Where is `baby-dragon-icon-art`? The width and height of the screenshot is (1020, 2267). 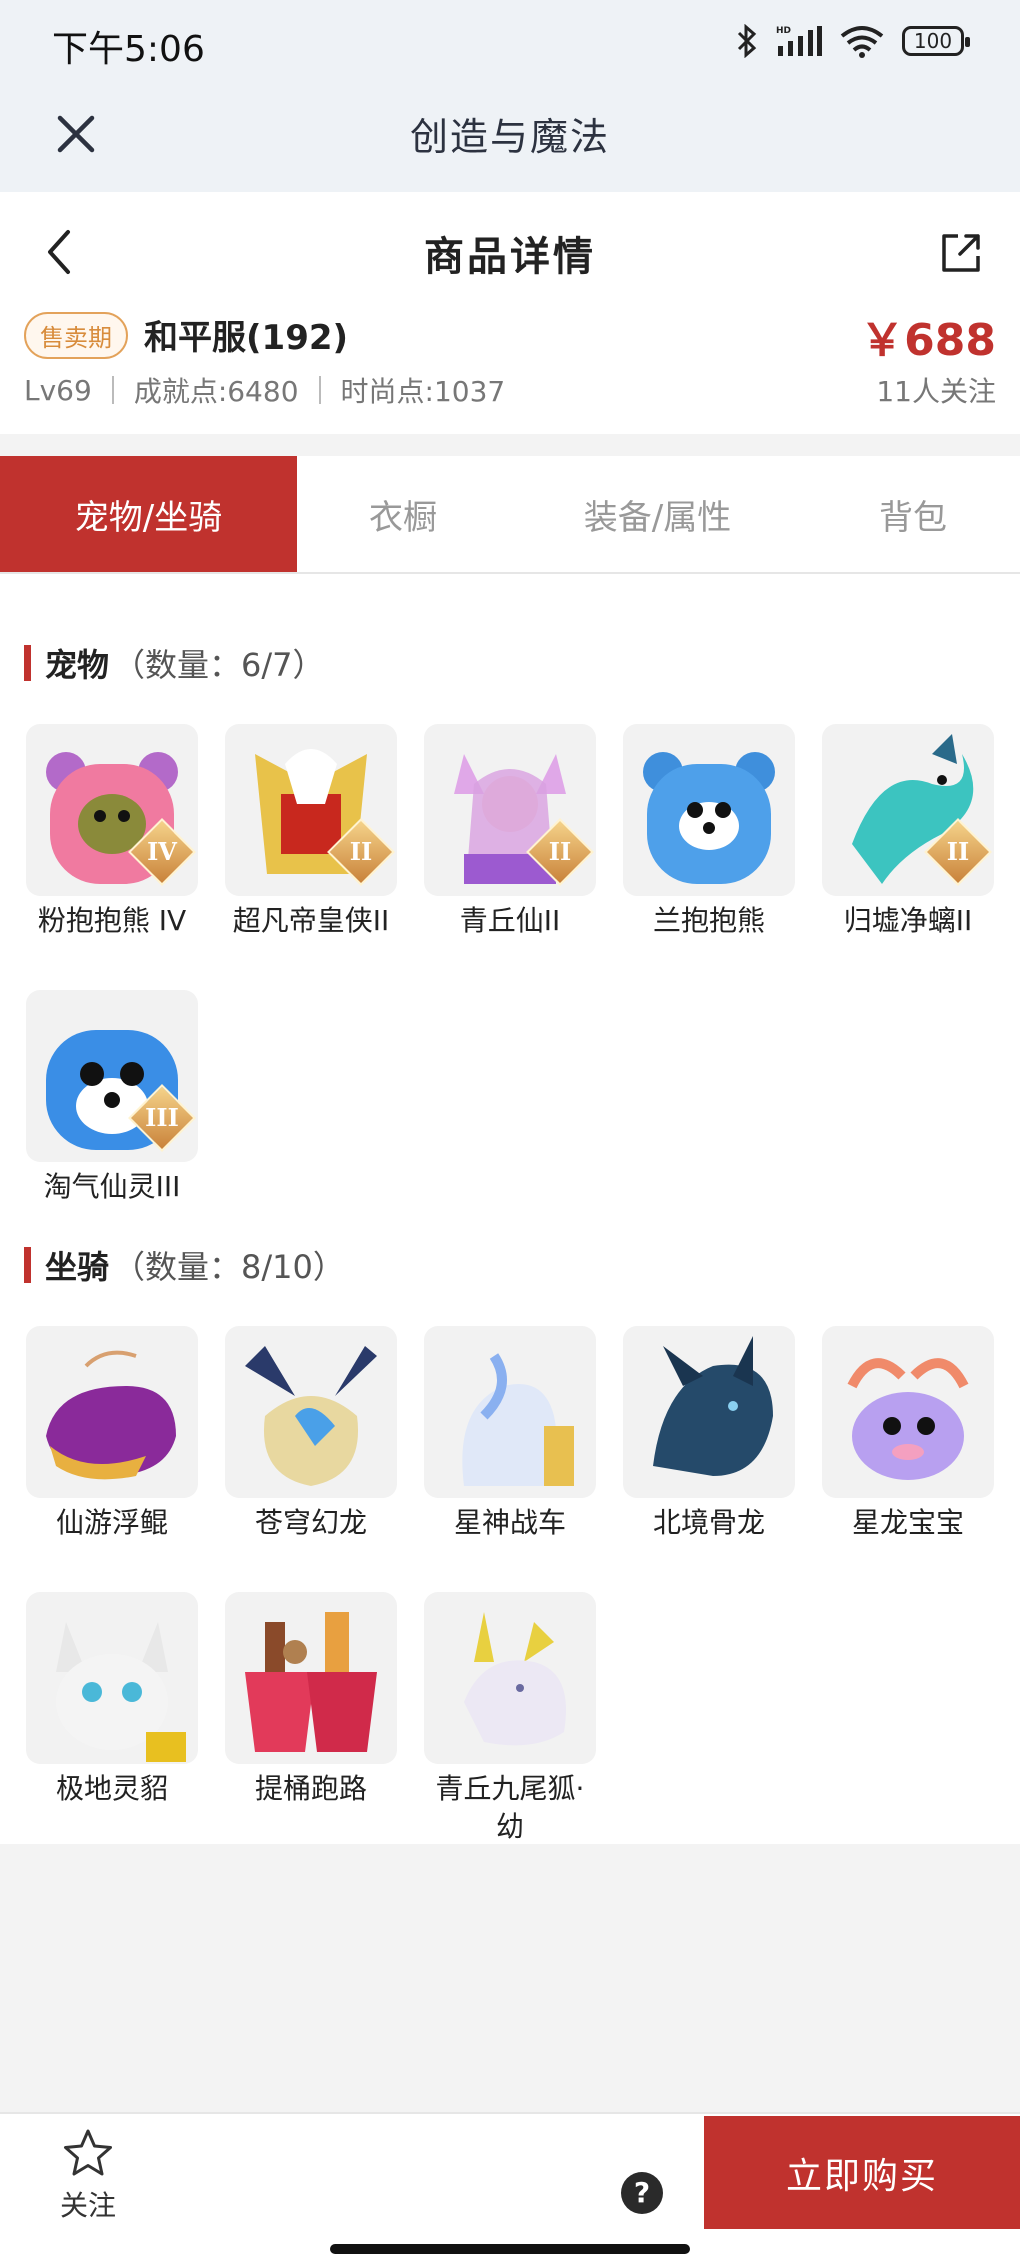 baby-dragon-icon-art is located at coordinates (908, 1419).